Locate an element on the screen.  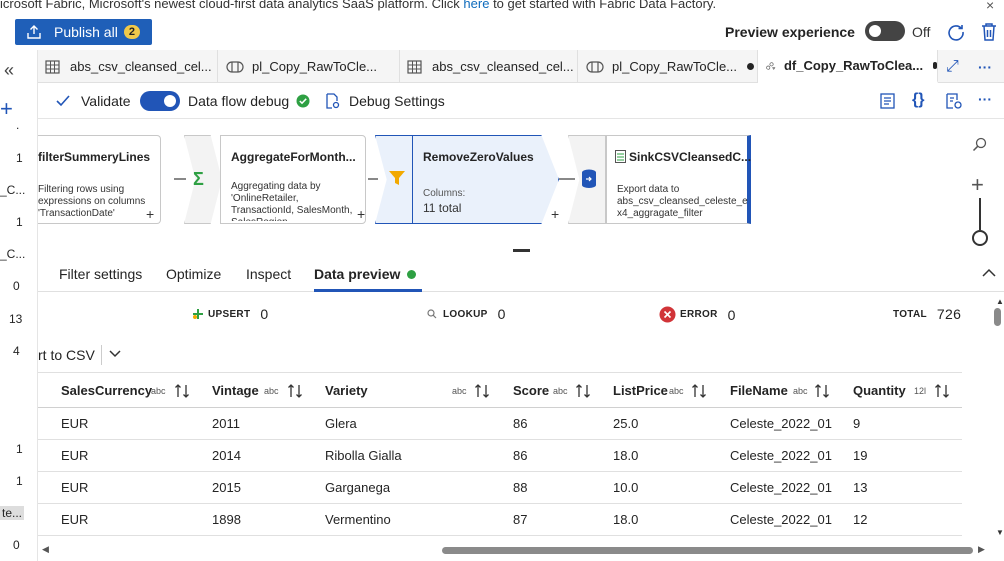
horizontal-scrollbar: ◀ ▶ is located at coordinates (514, 550).